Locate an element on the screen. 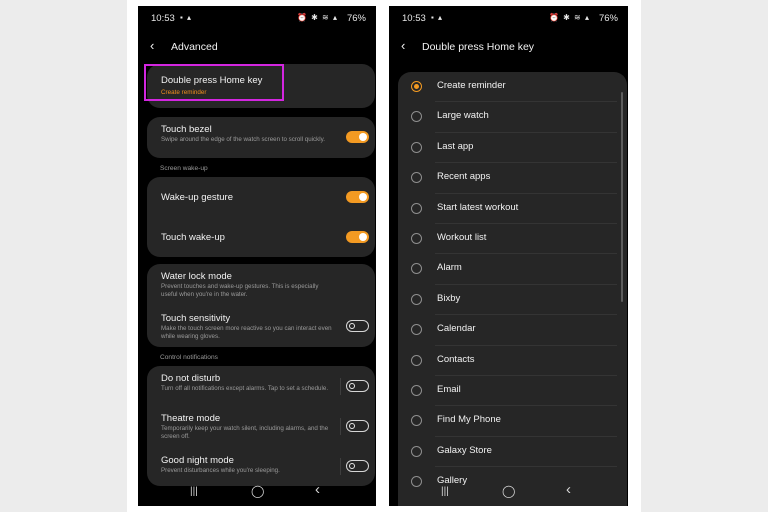 This screenshot has height=512, width=768. good-night-mode-title: Good night mode is located at coordinates (197, 460).